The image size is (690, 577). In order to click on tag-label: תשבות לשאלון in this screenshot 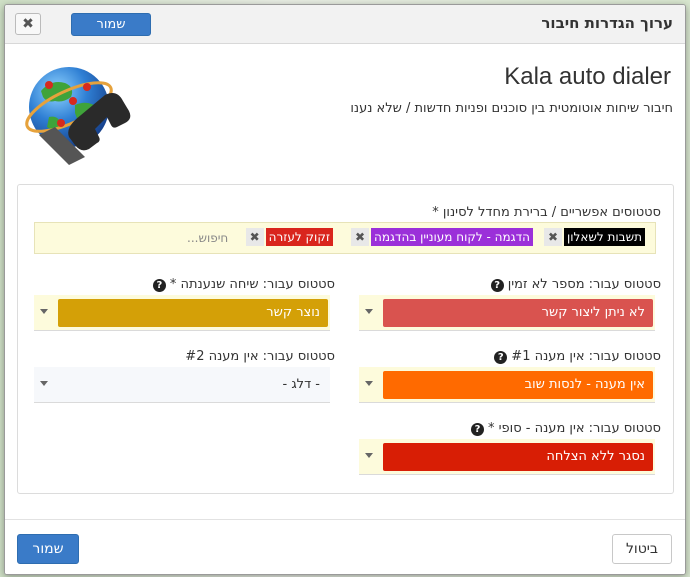, I will do `click(604, 237)`.